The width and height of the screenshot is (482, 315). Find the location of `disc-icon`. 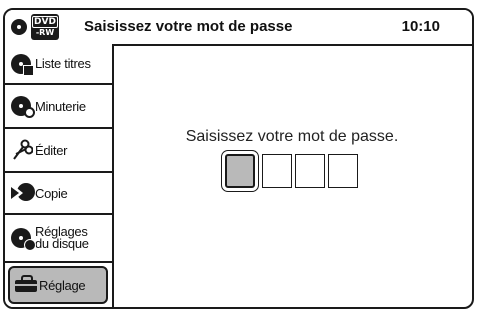

disc-icon is located at coordinates (19, 27).